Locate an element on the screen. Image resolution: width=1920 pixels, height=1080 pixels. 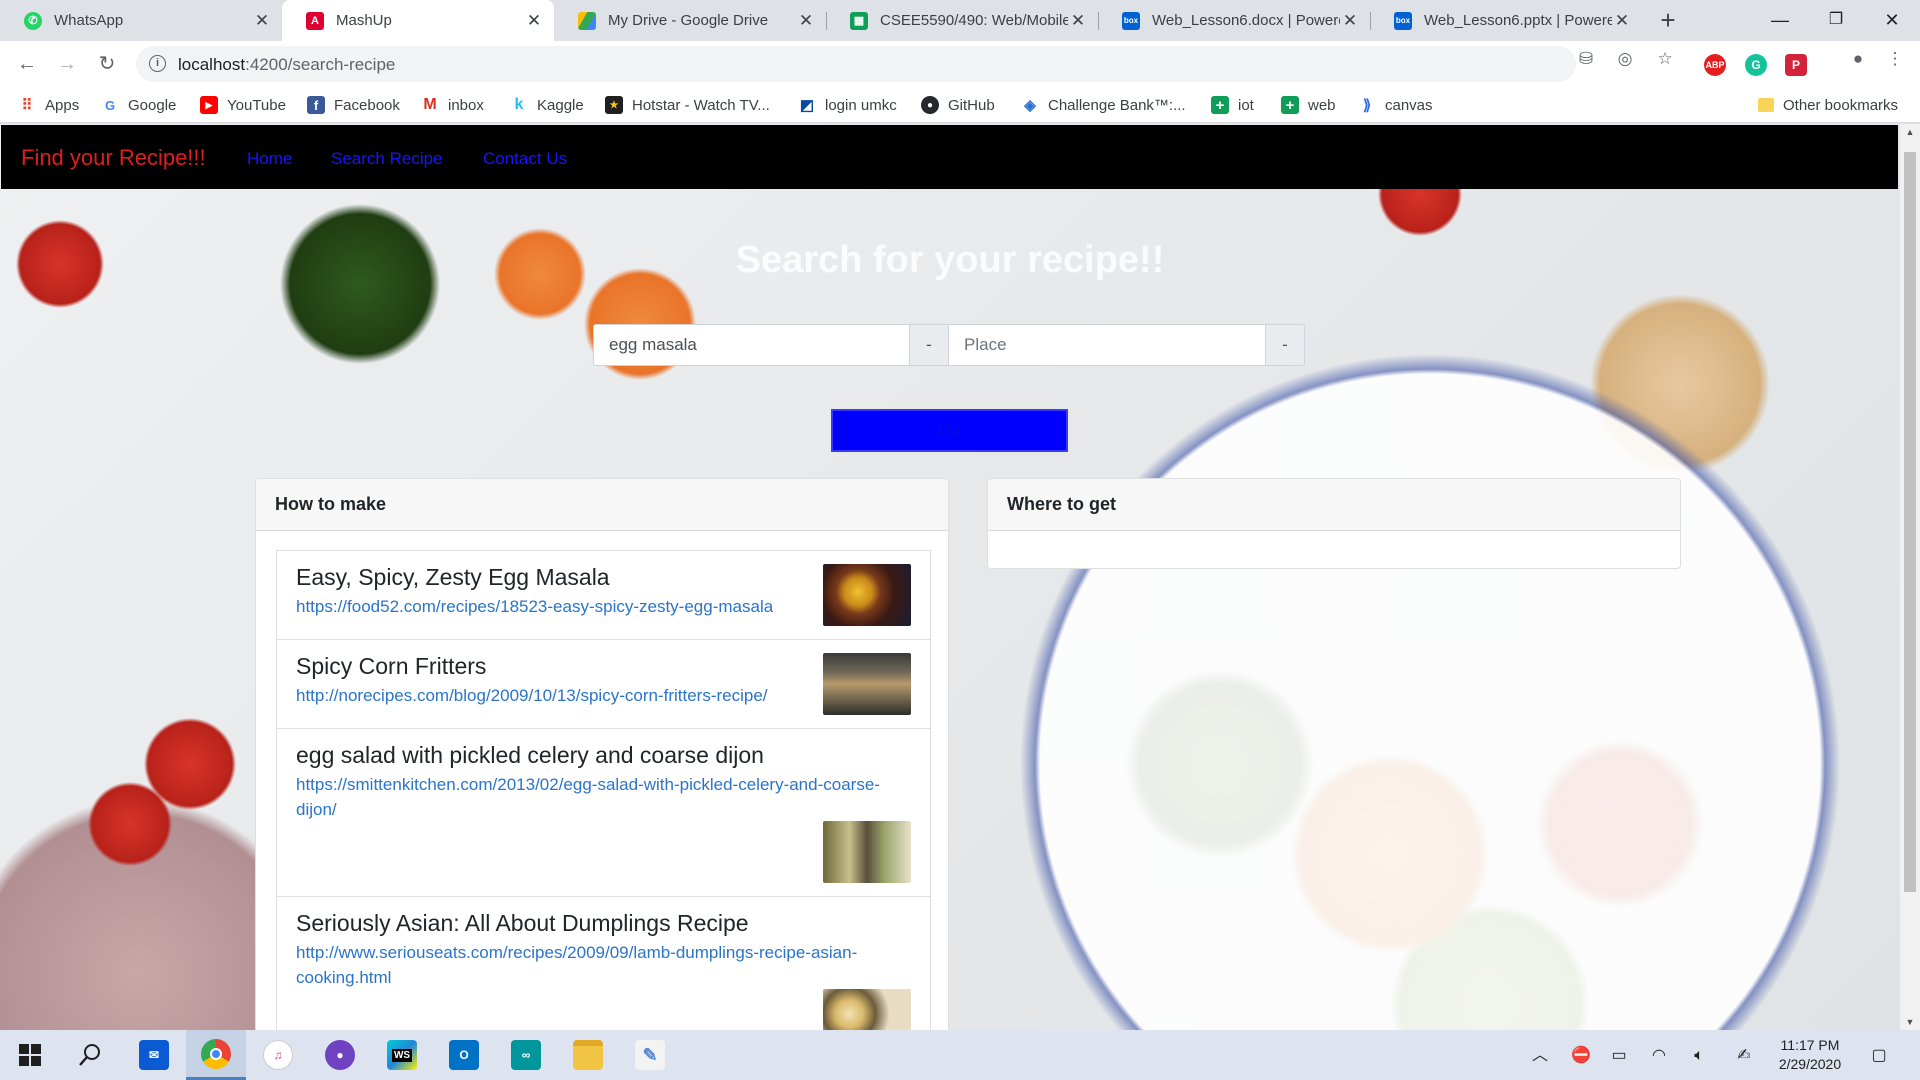
bookmark-inbox: Minbox is located at coordinates (452, 105).